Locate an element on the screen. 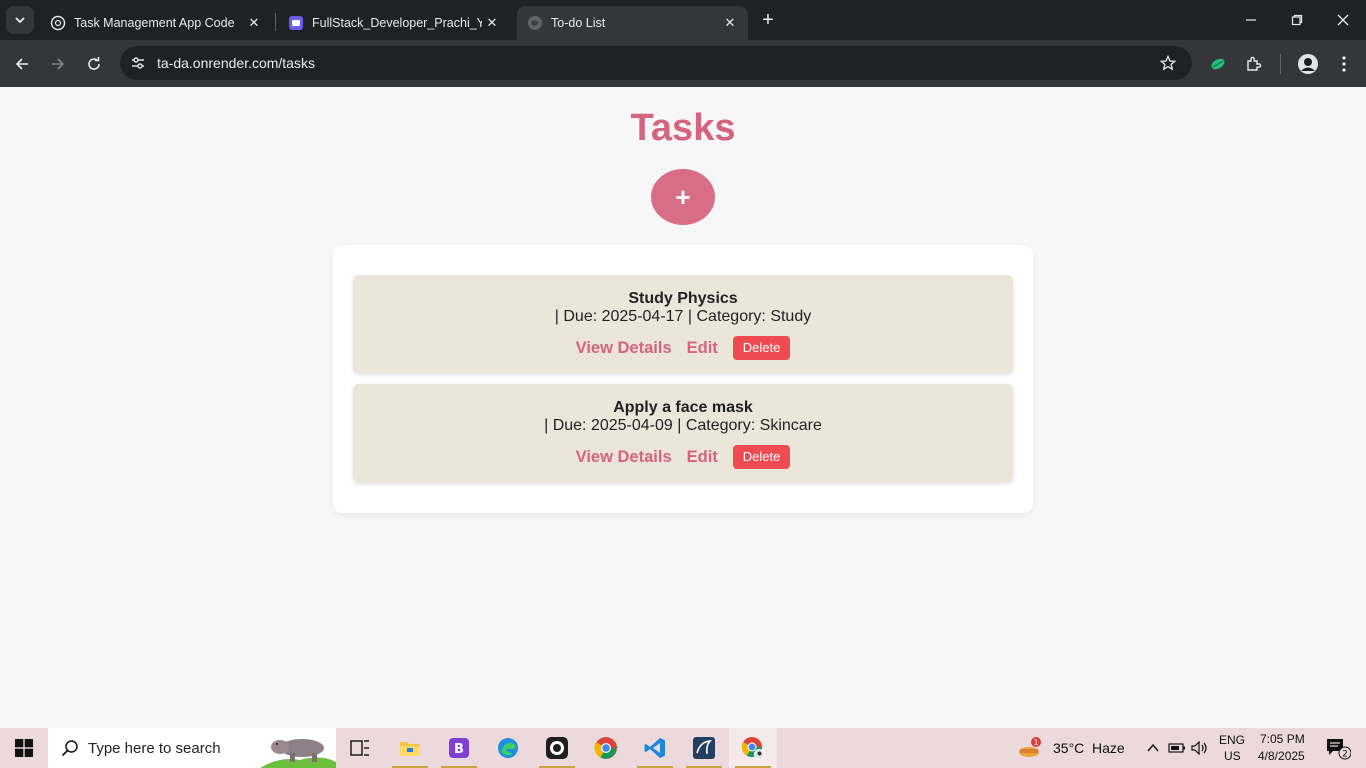  toolbar-divider is located at coordinates (1280, 64).